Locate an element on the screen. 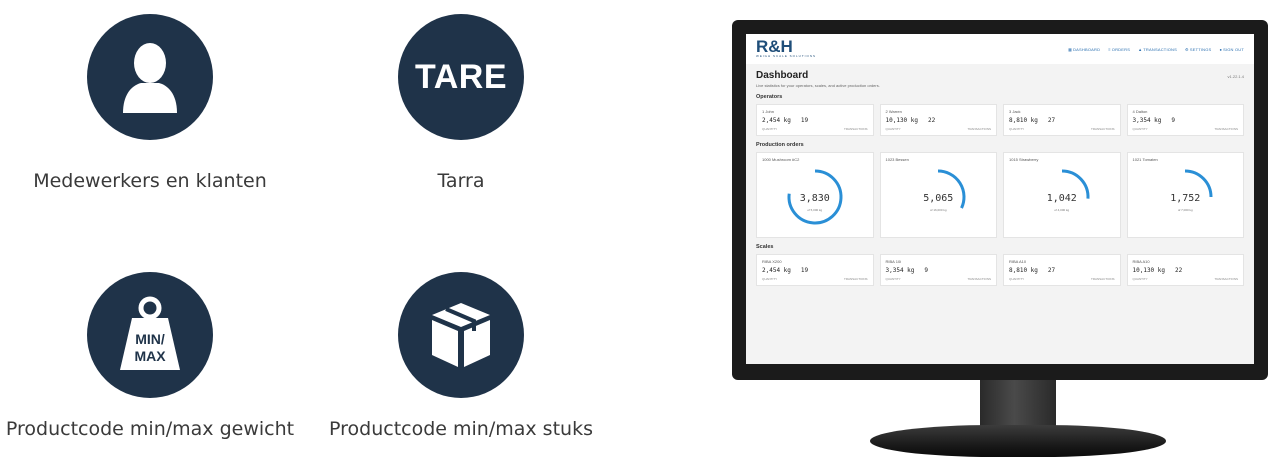 This screenshot has height=473, width=1268. operator-name: 2 Warren is located at coordinates (893, 111).